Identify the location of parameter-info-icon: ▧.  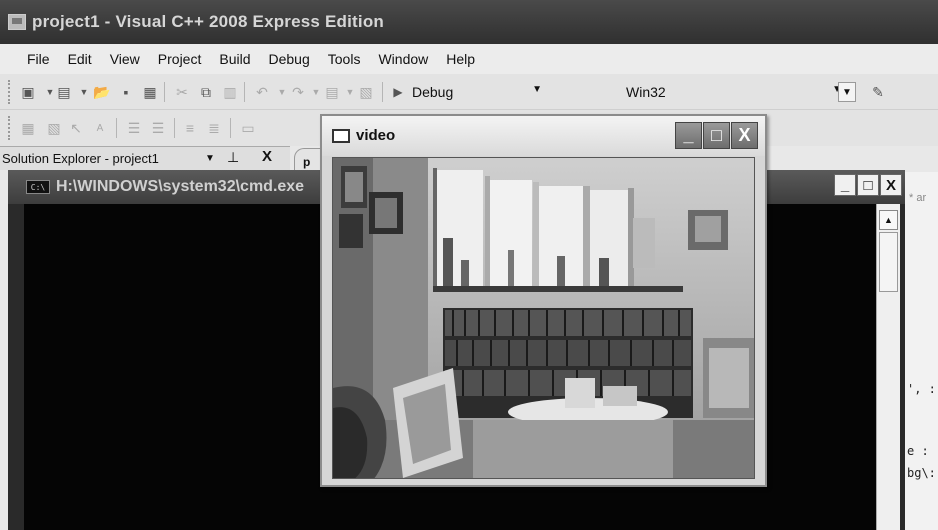
(54, 128).